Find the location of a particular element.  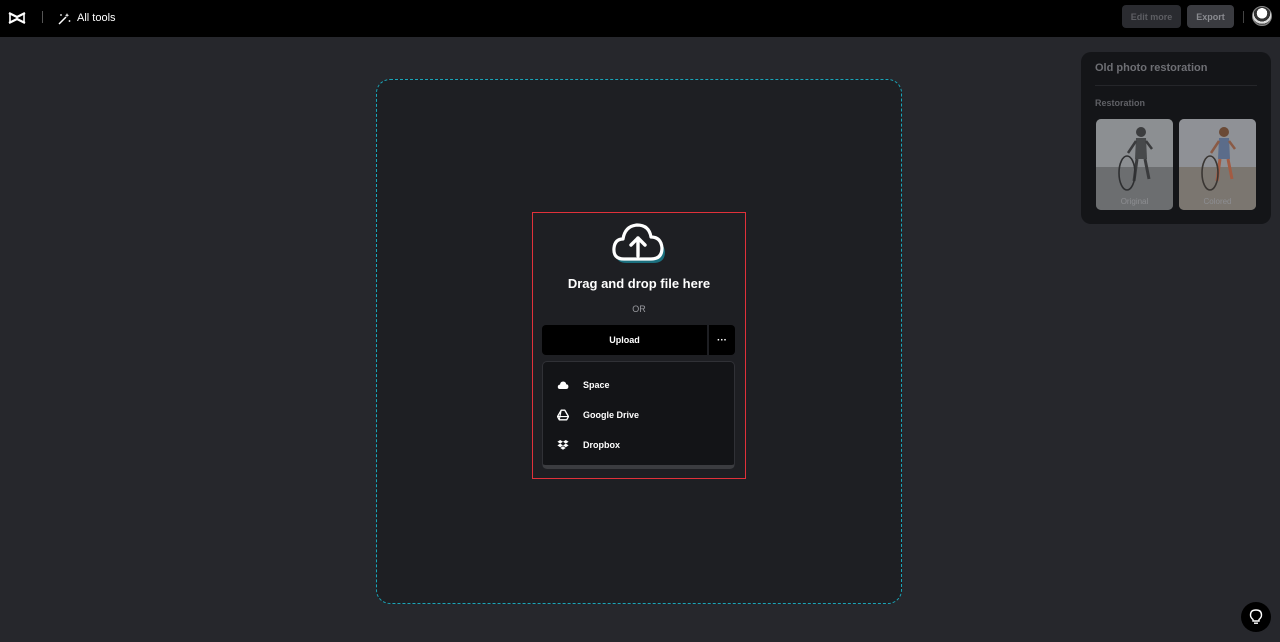

all-tools-button: All tools is located at coordinates (87, 18).